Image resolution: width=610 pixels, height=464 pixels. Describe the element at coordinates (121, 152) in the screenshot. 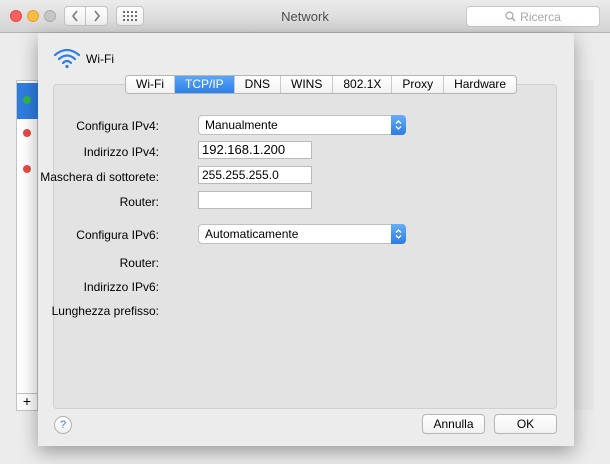

I see `ipv4-address-label: Indirizzo IPv4:` at that location.